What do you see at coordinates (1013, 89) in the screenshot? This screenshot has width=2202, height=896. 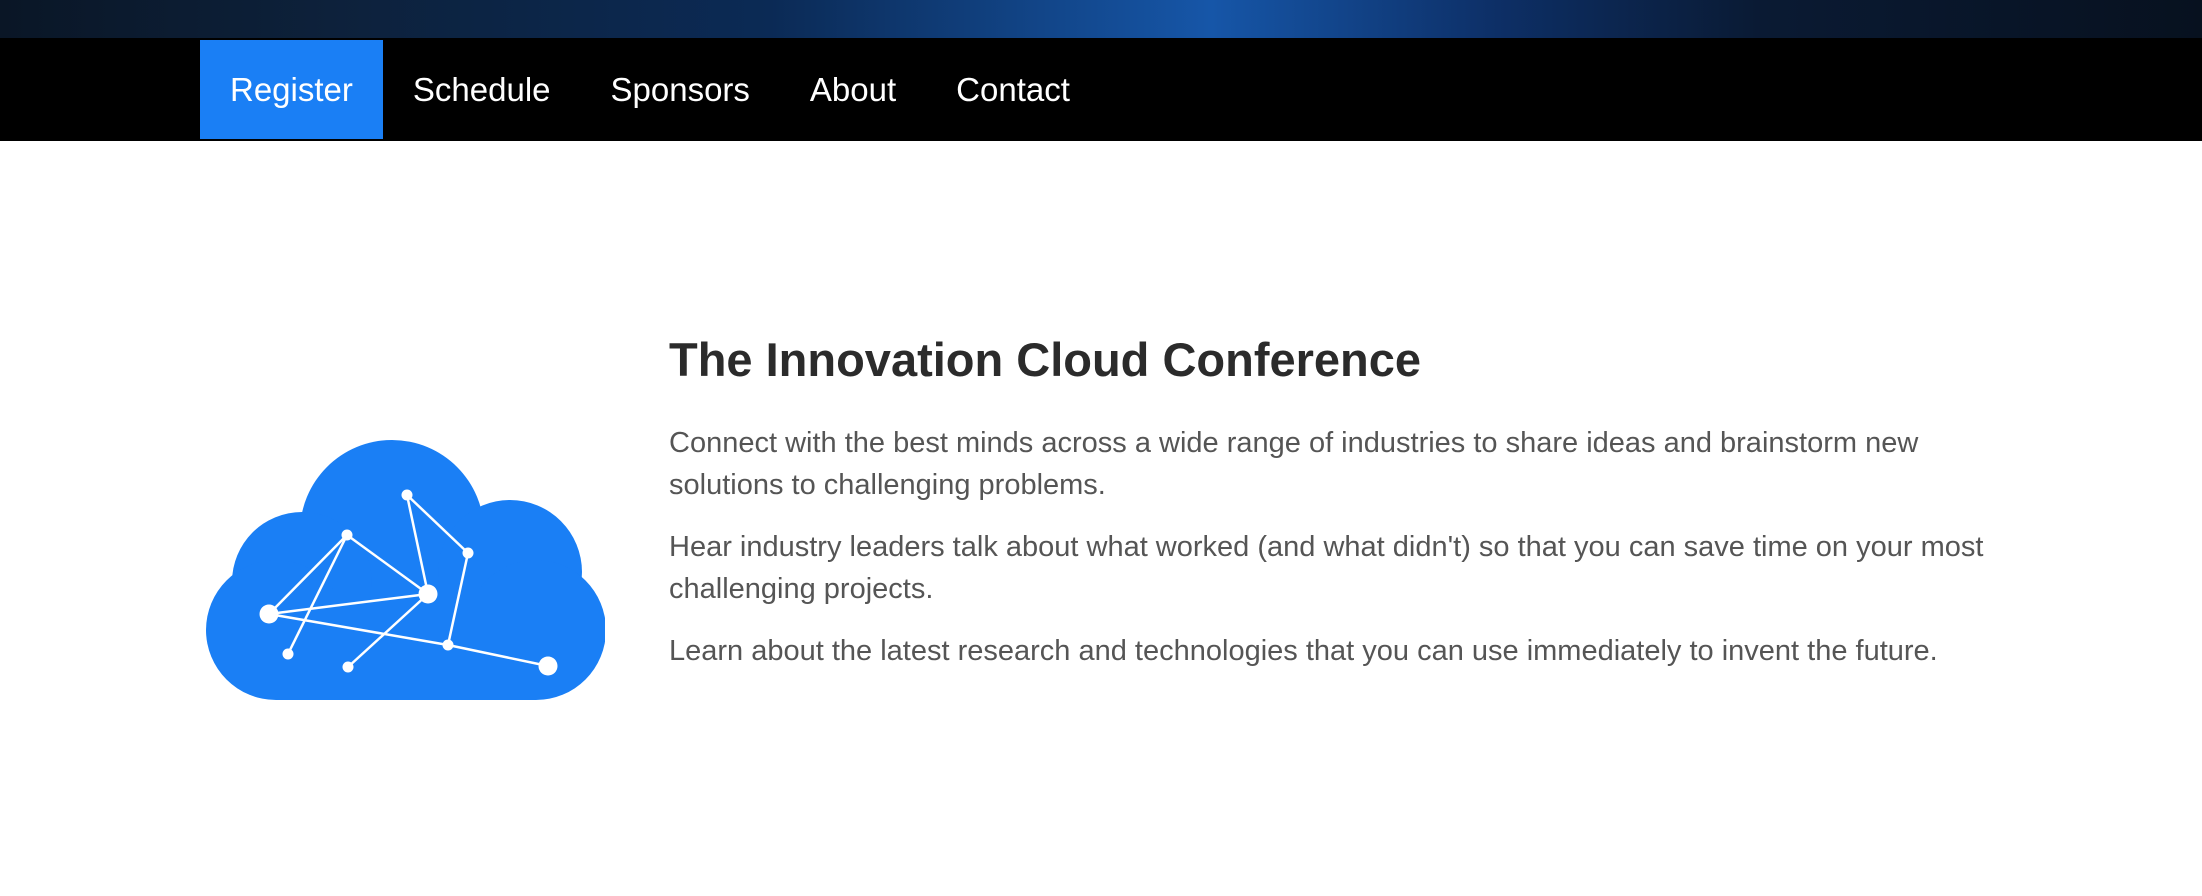 I see `nav-item-contact: Contact` at bounding box center [1013, 89].